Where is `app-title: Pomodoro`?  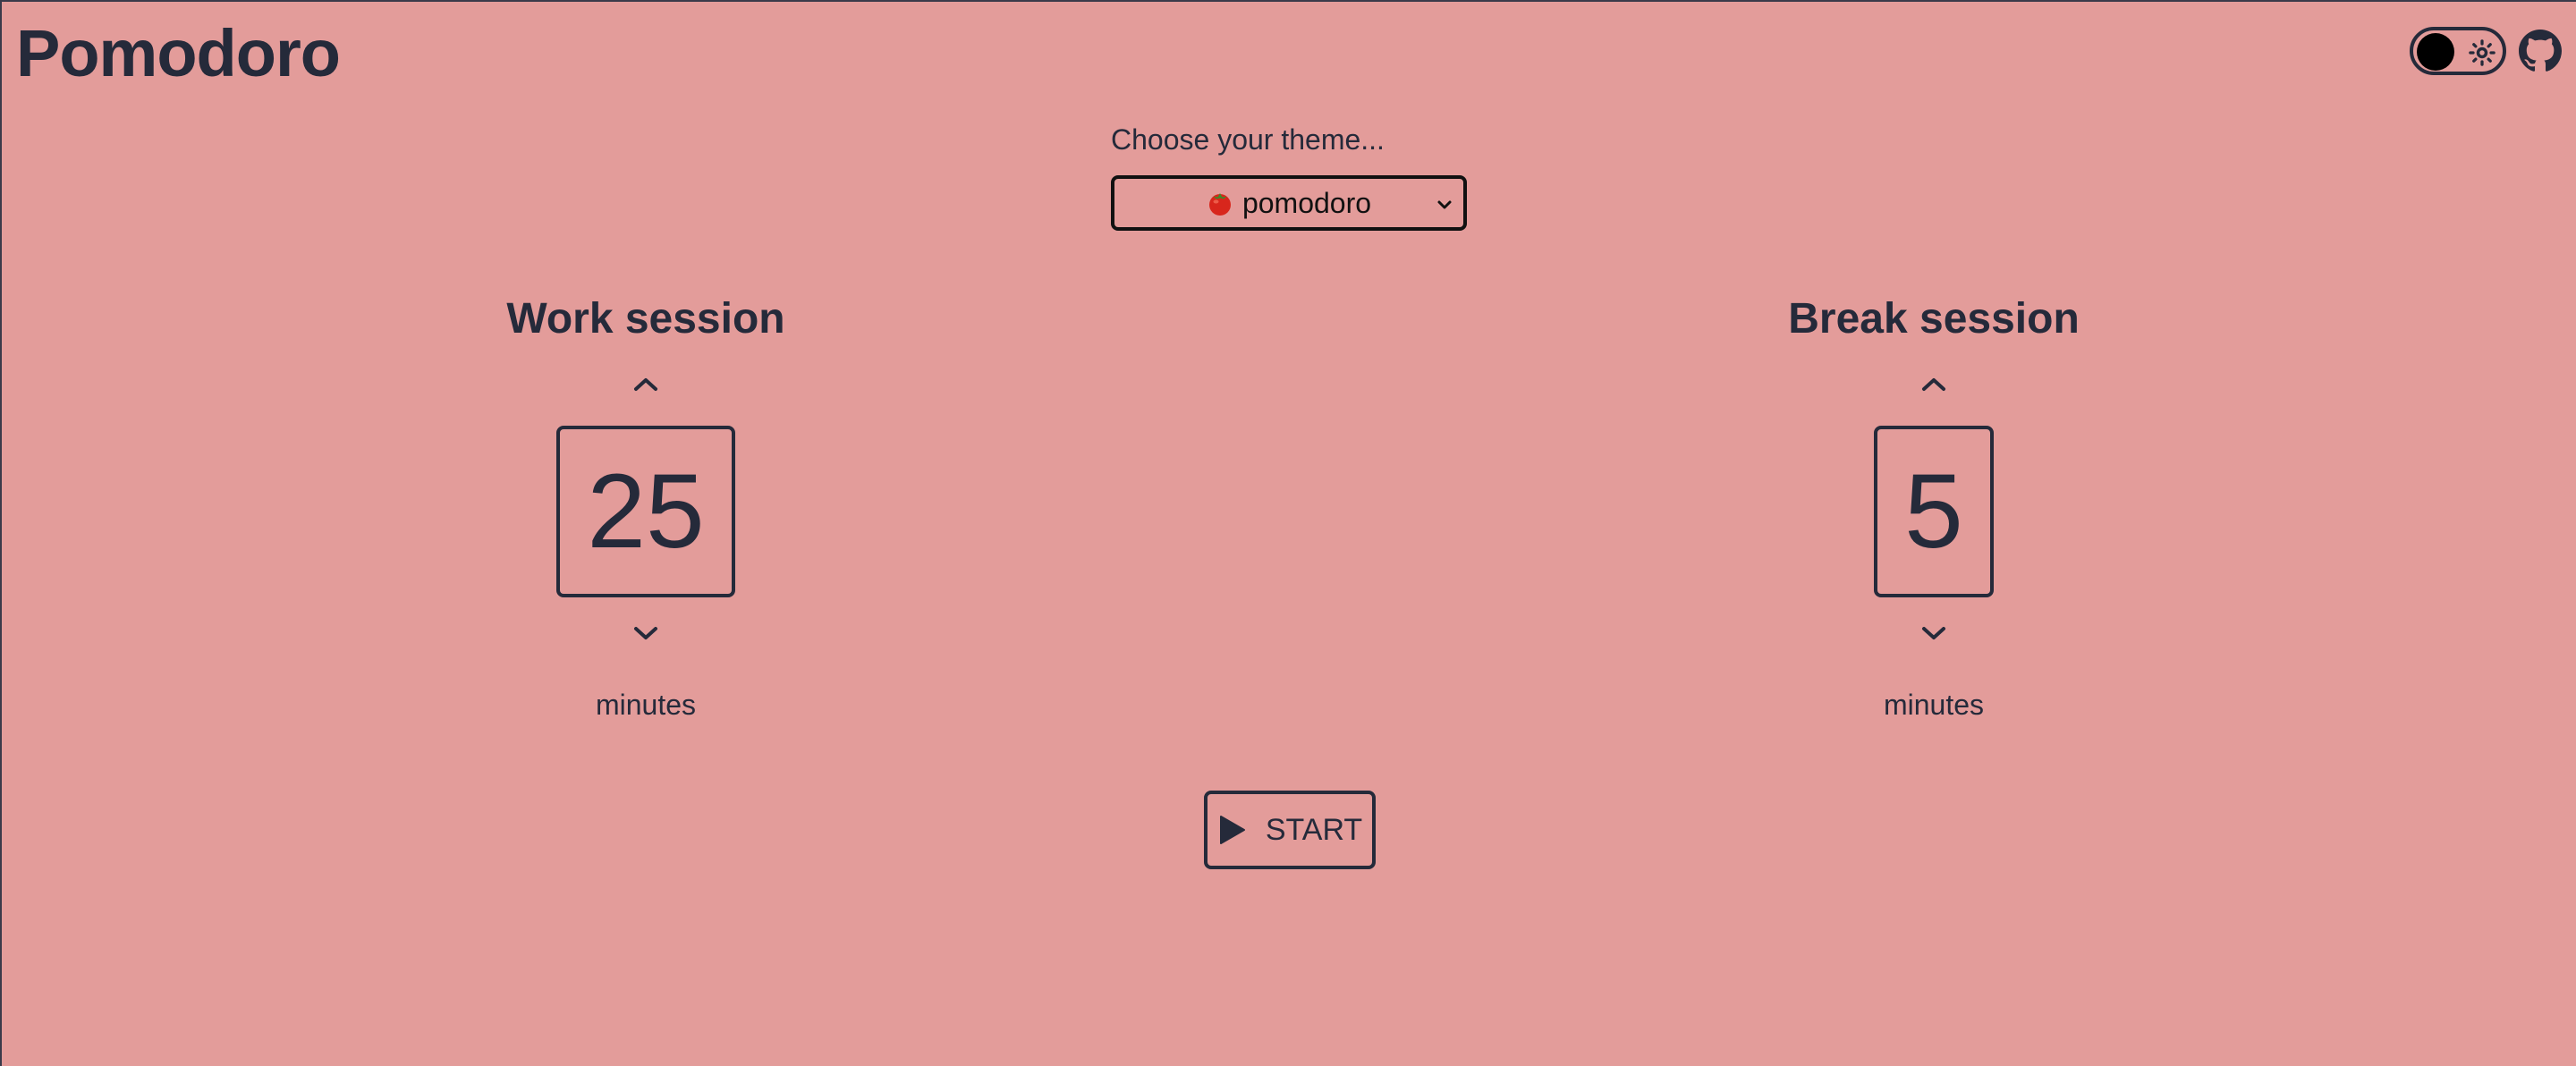
app-title: Pomodoro is located at coordinates (178, 53).